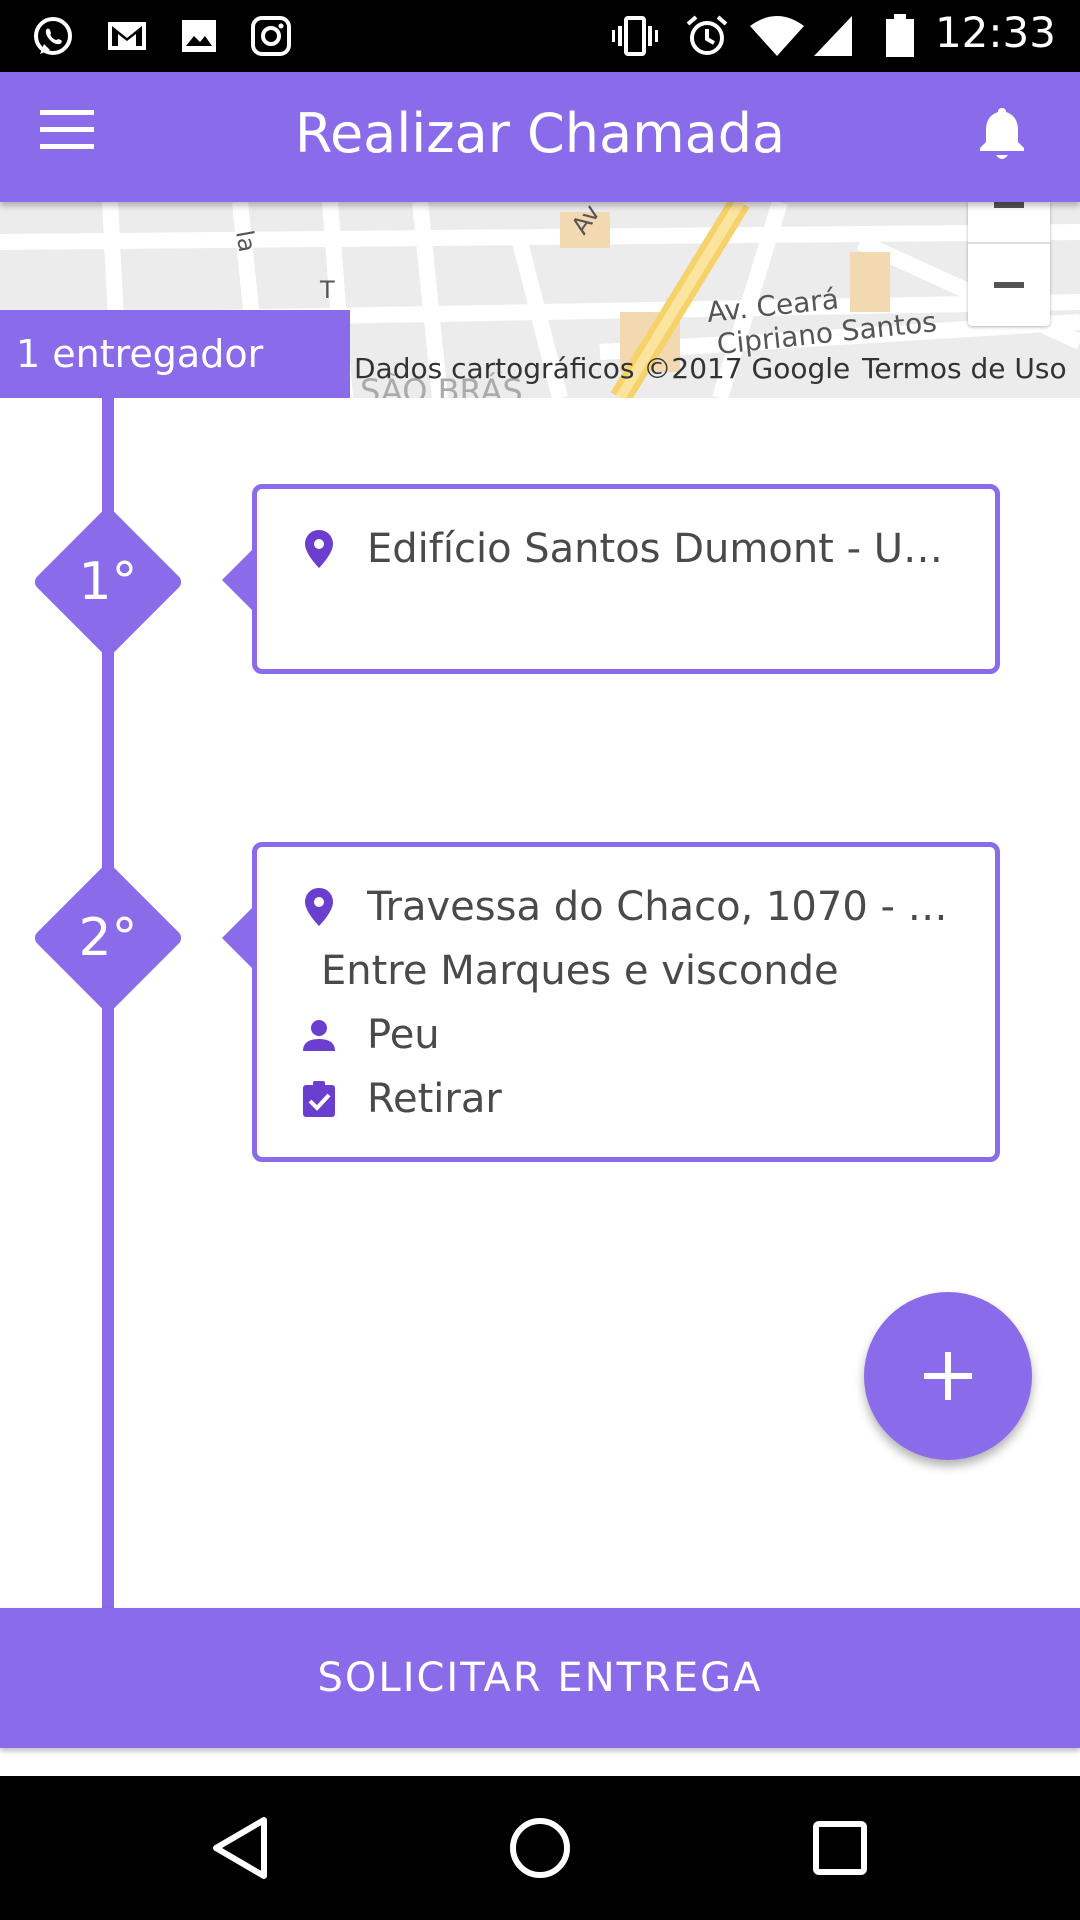  What do you see at coordinates (319, 1035) in the screenshot?
I see `person-icon` at bounding box center [319, 1035].